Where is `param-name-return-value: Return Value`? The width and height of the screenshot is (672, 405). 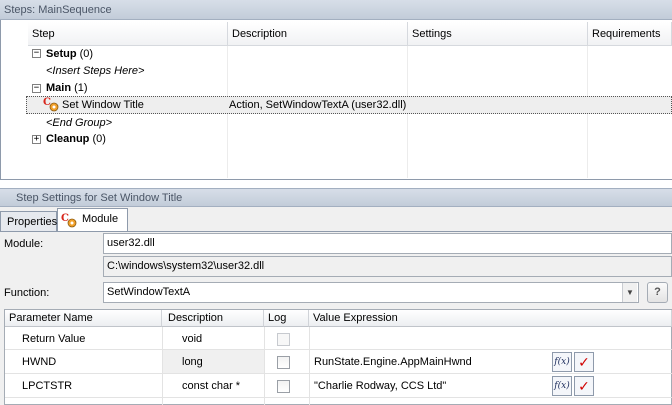
param-name-return-value: Return Value is located at coordinates (51, 339).